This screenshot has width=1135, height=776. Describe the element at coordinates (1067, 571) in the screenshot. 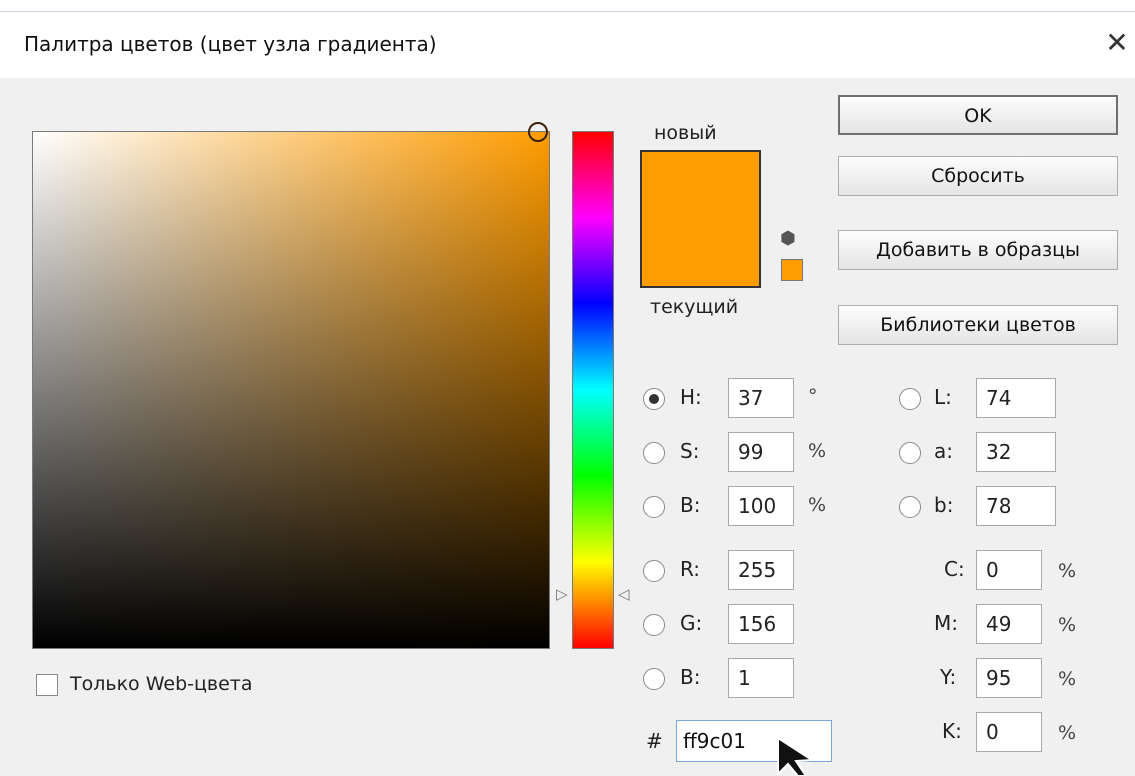

I see `cyan-unit: %` at that location.